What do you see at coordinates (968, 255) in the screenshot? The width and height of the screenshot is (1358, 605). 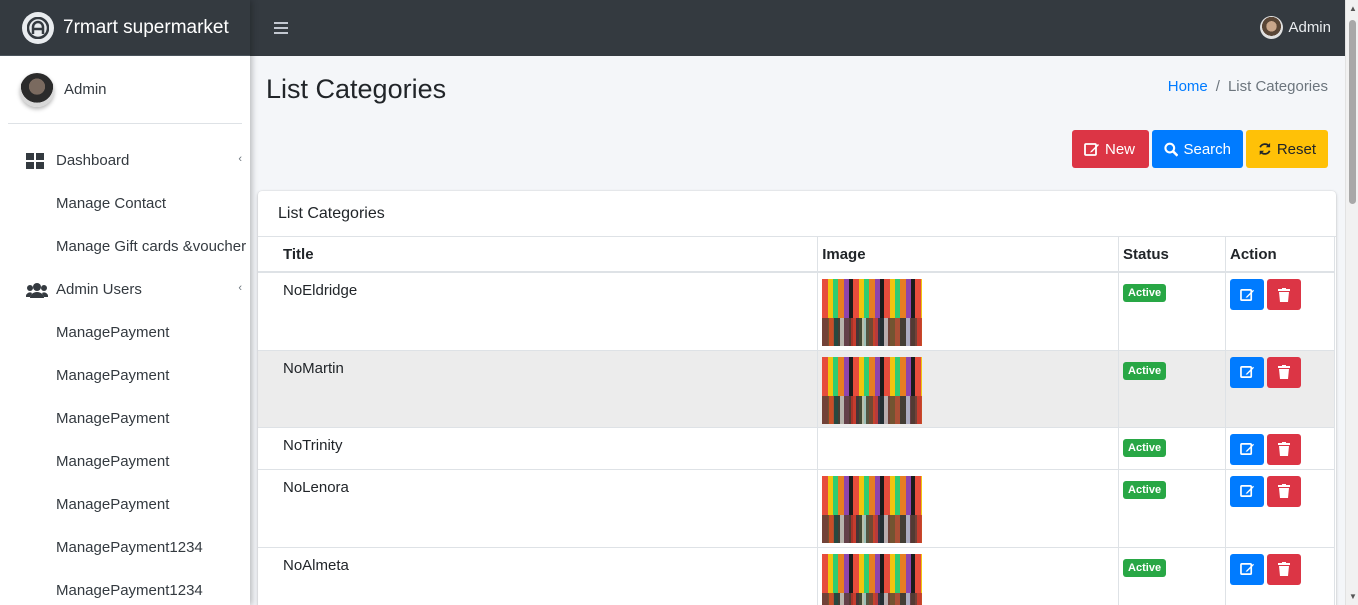 I see `column-header-image: Image` at bounding box center [968, 255].